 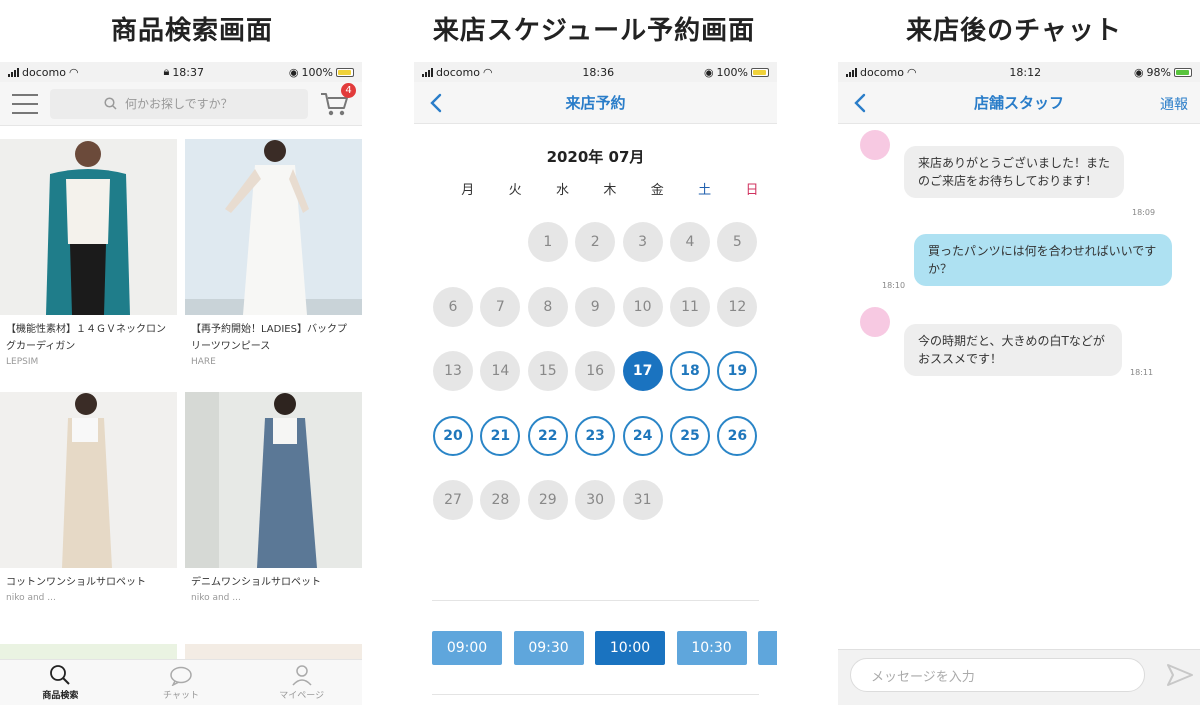 I want to click on tab-mypage: マイページ, so click(x=301, y=682).